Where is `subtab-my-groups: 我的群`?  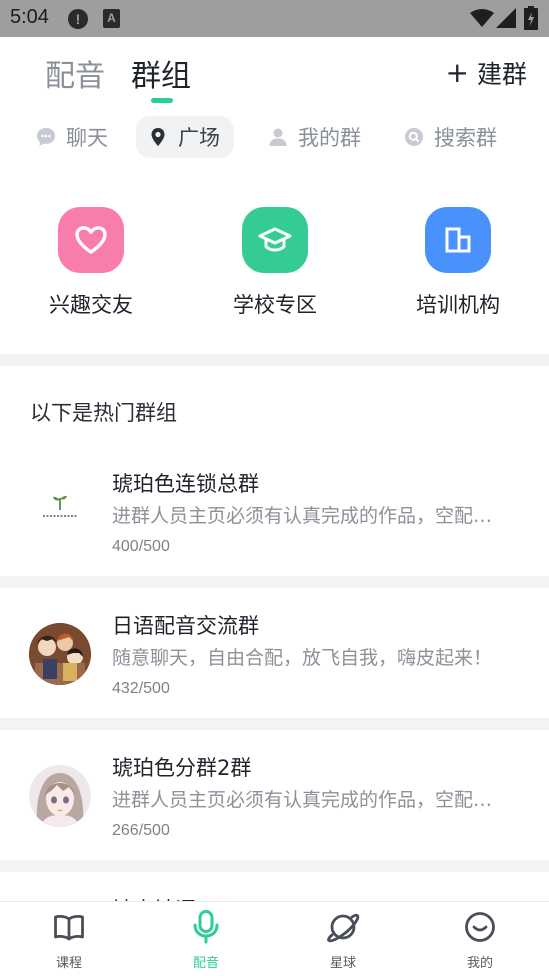
subtab-my-groups: 我的群 is located at coordinates (315, 137).